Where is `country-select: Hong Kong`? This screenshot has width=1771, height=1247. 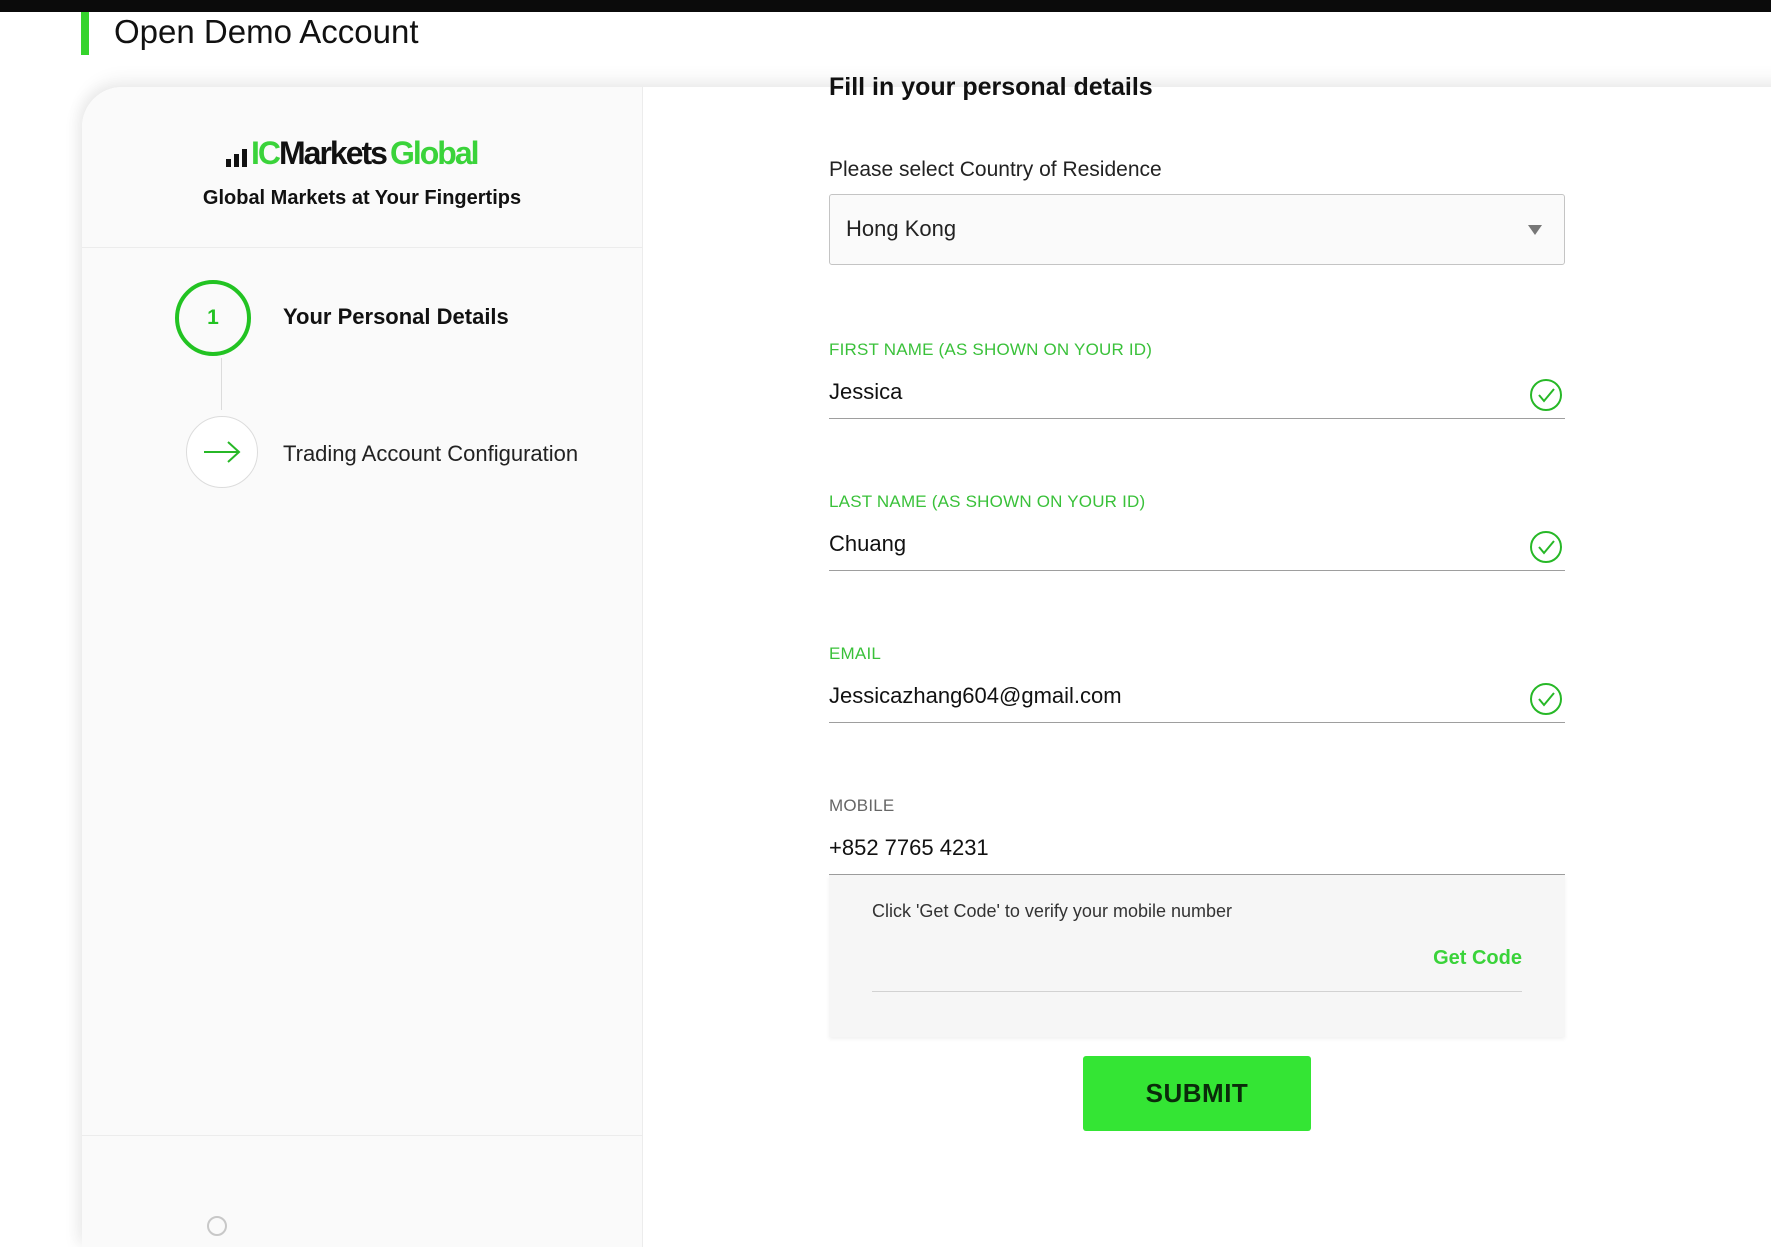
country-select: Hong Kong is located at coordinates (1197, 229).